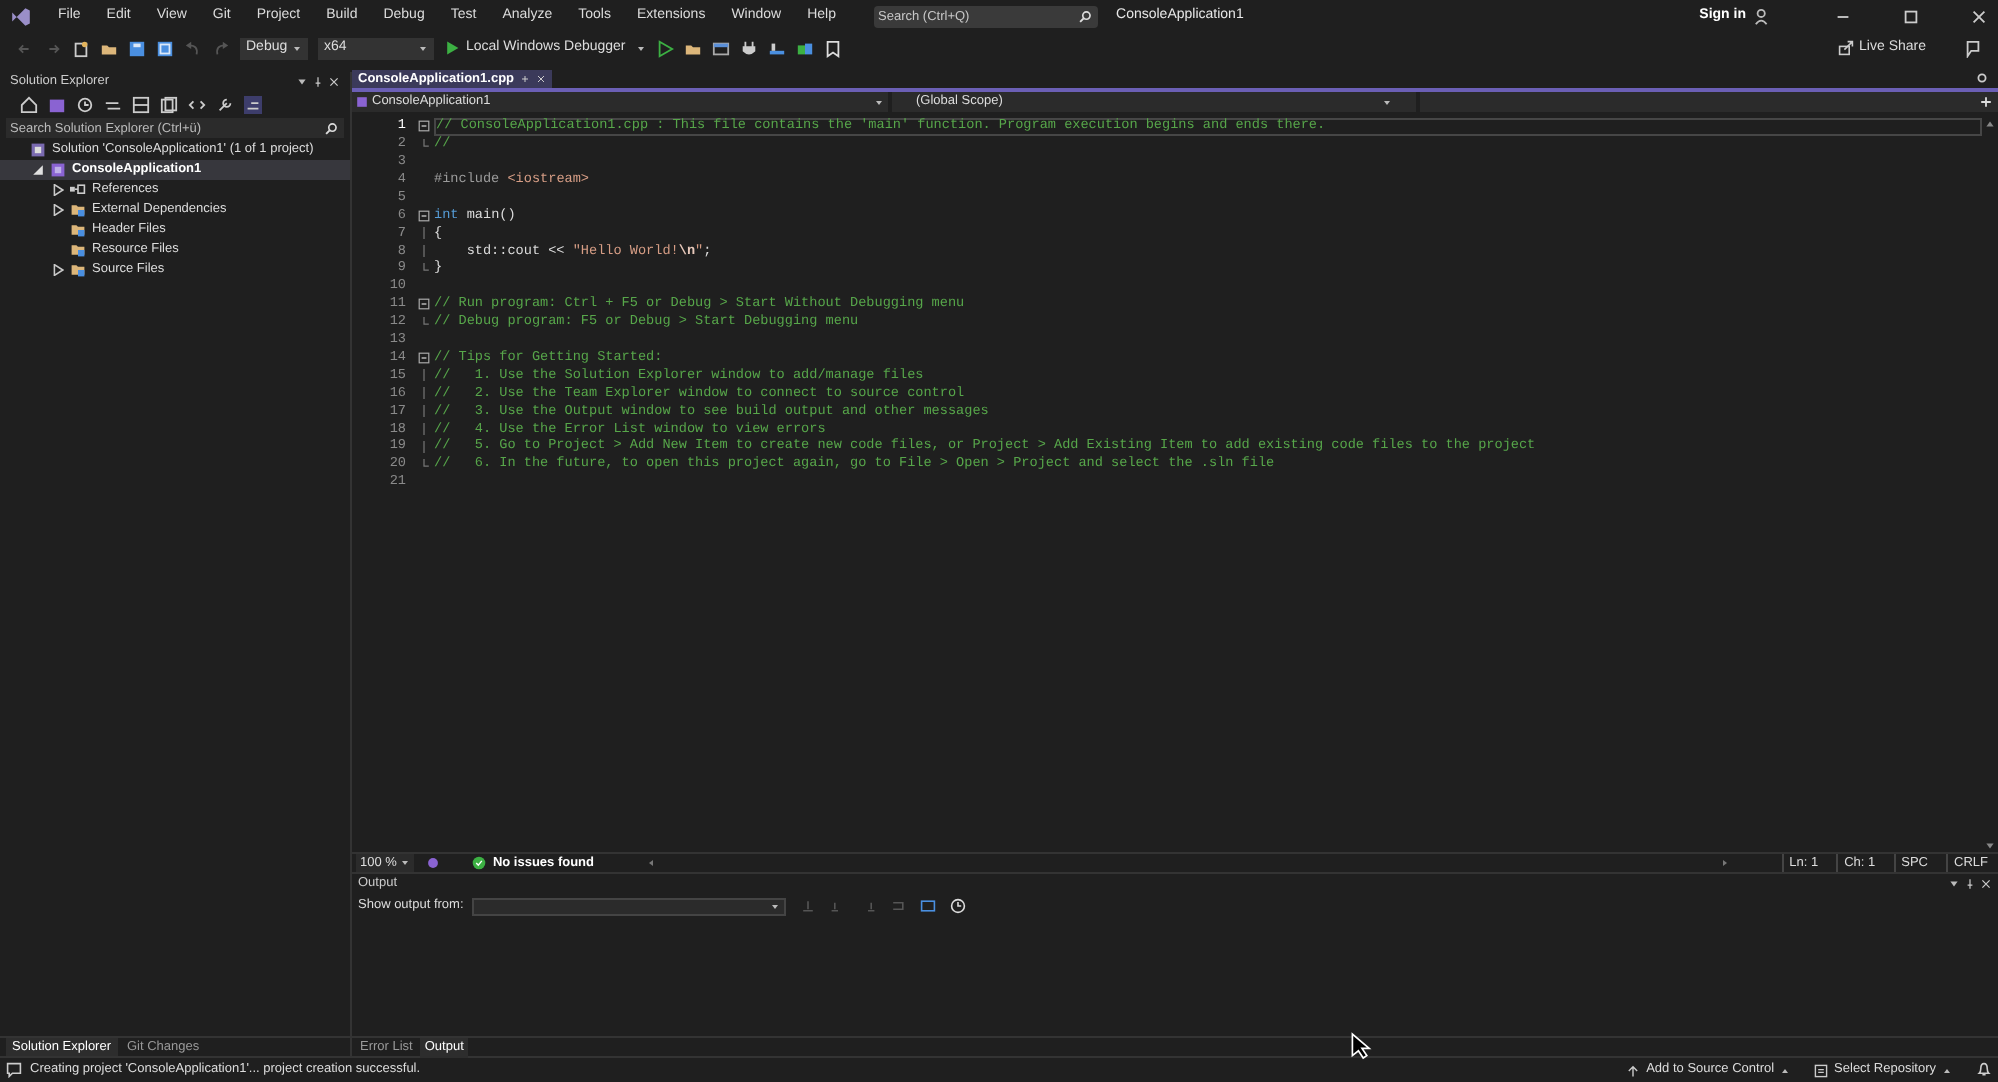 The width and height of the screenshot is (1998, 1082). What do you see at coordinates (137, 48) in the screenshot?
I see `save-icon` at bounding box center [137, 48].